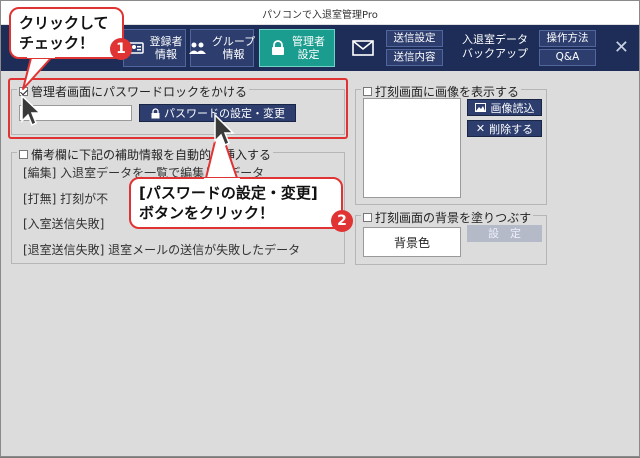 Image resolution: width=640 pixels, height=458 pixels. I want to click on remarks-line-entry-fail: [入室送信失敗], so click(64, 224).